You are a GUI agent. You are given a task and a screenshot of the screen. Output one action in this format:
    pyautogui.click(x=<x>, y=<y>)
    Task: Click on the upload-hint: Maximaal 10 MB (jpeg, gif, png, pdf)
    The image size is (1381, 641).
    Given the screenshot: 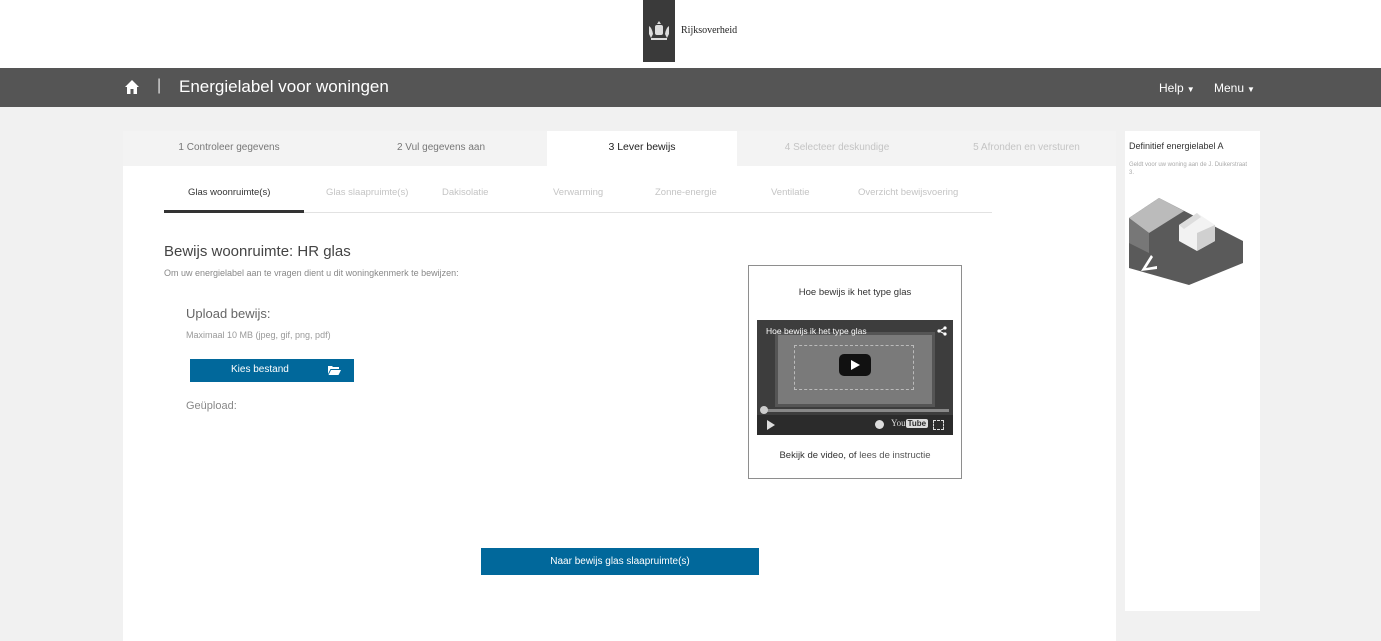 What is the action you would take?
    pyautogui.click(x=258, y=335)
    